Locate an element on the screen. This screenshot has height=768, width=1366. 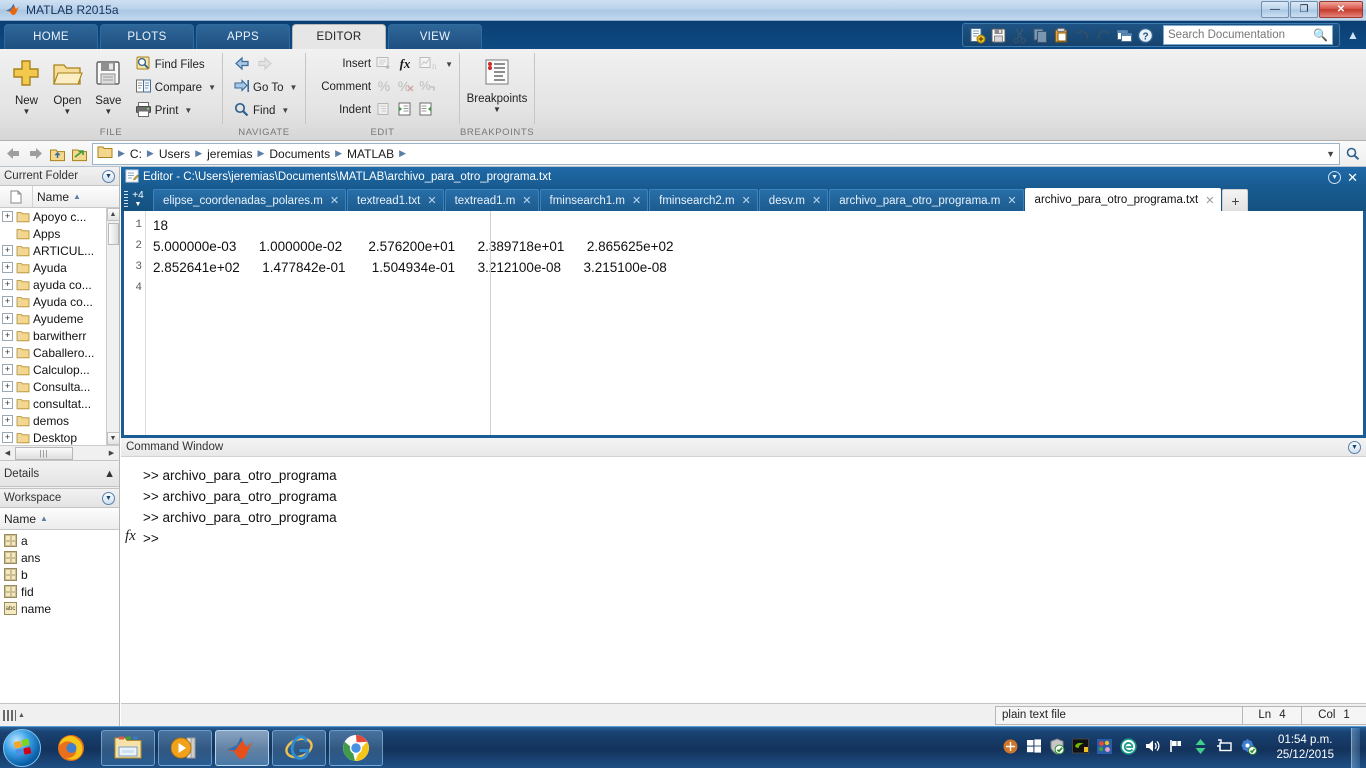
current-folder-hscrollbar: ◀ ||| ▶ is located at coordinates (59, 452).